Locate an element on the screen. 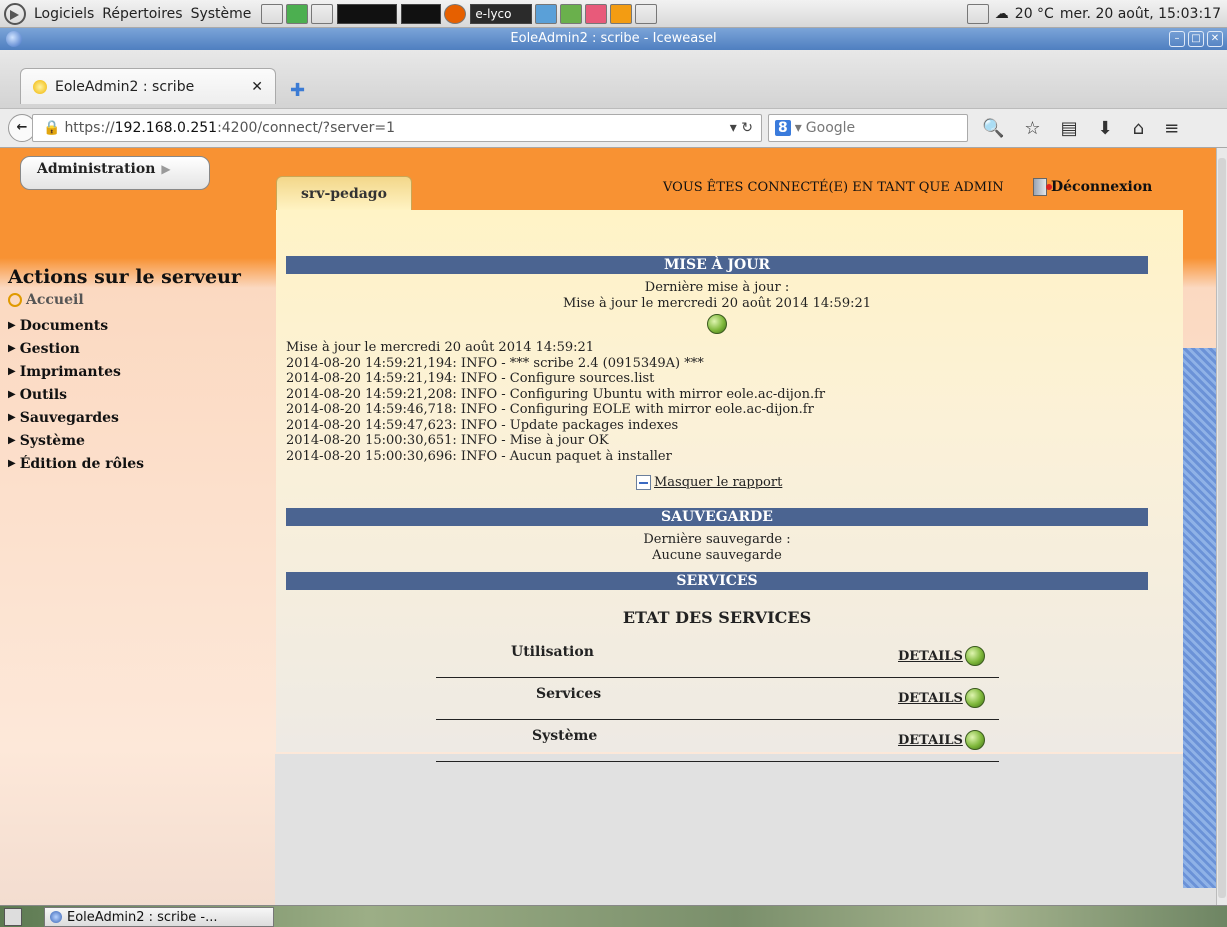 This screenshot has height=927, width=1227. clipboard-icon is located at coordinates (977, 13).